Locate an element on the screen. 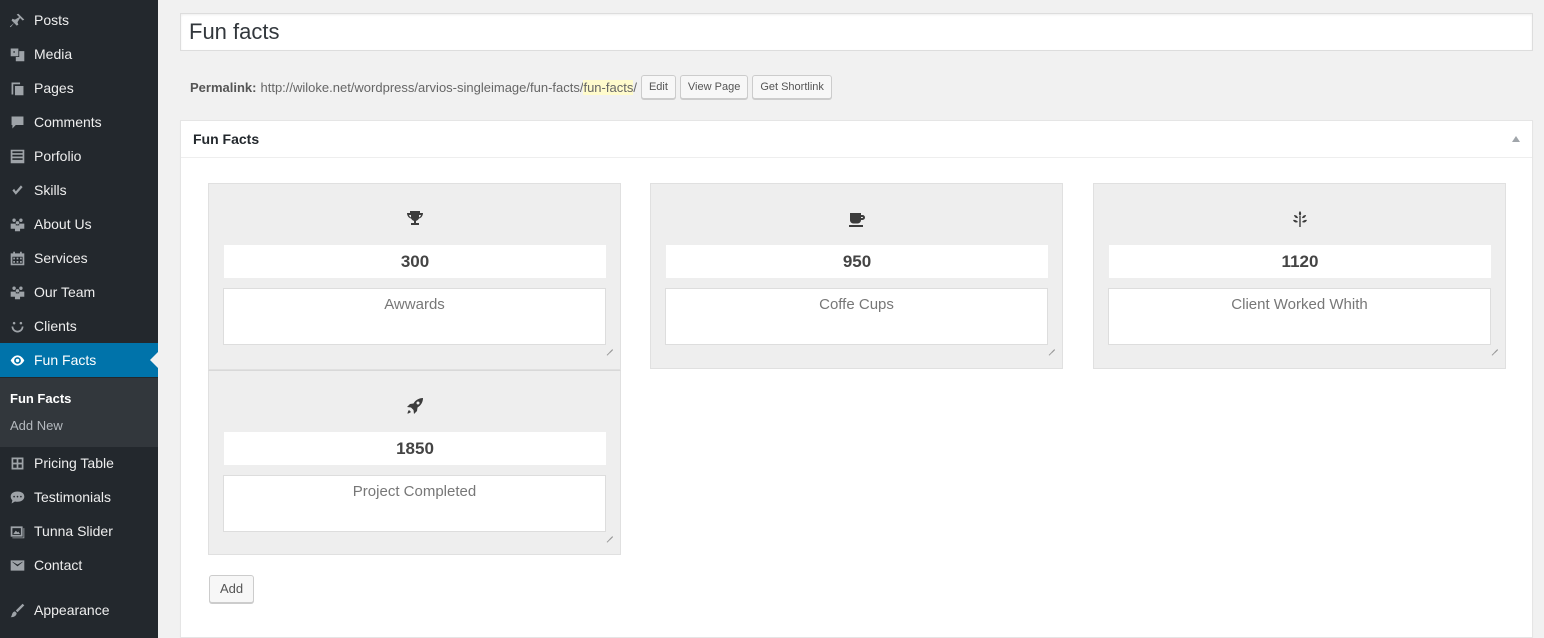 Image resolution: width=1544 pixels, height=638 pixels. smiley-icon is located at coordinates (17, 326).